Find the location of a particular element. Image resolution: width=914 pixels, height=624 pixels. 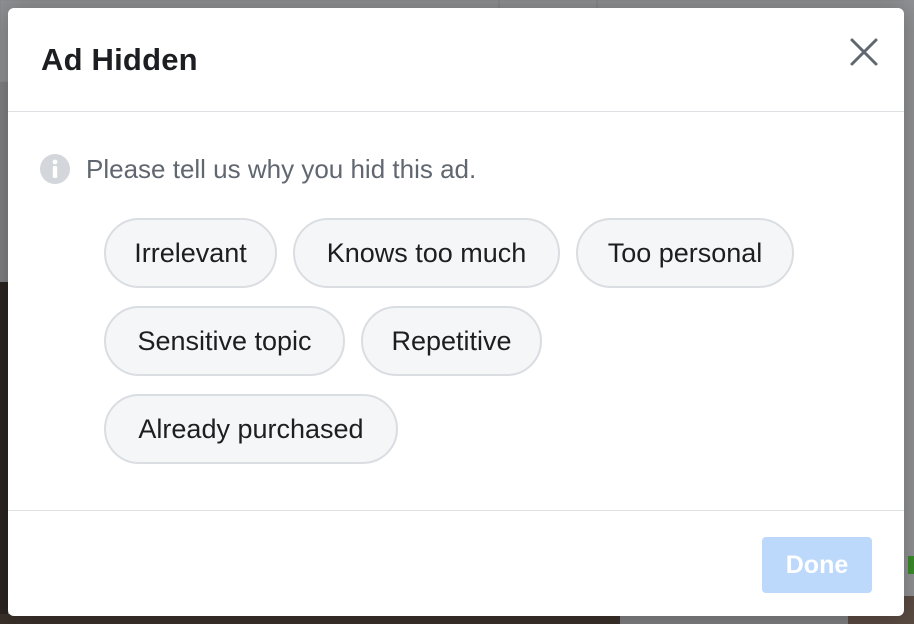

dialog-title: Ad Hidden is located at coordinates (119, 59).